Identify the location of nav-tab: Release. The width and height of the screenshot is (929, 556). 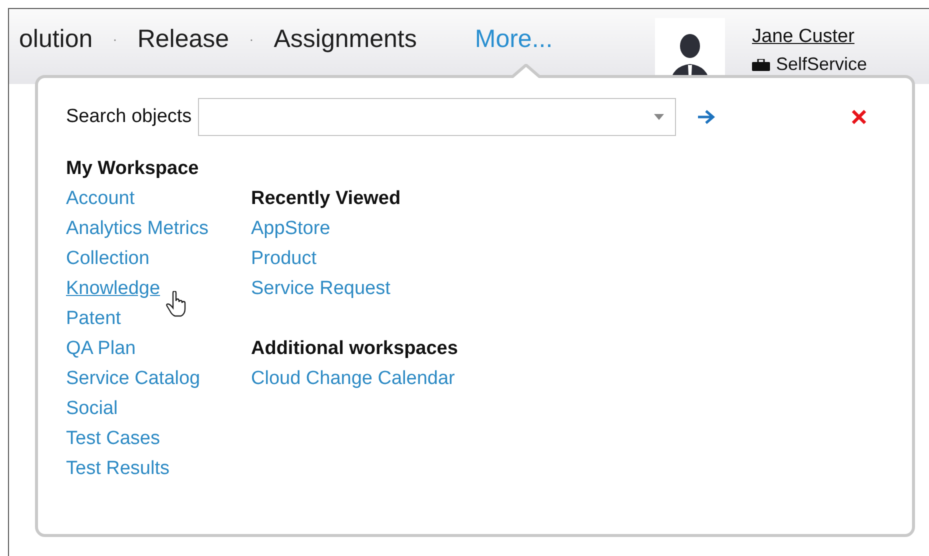
(183, 39).